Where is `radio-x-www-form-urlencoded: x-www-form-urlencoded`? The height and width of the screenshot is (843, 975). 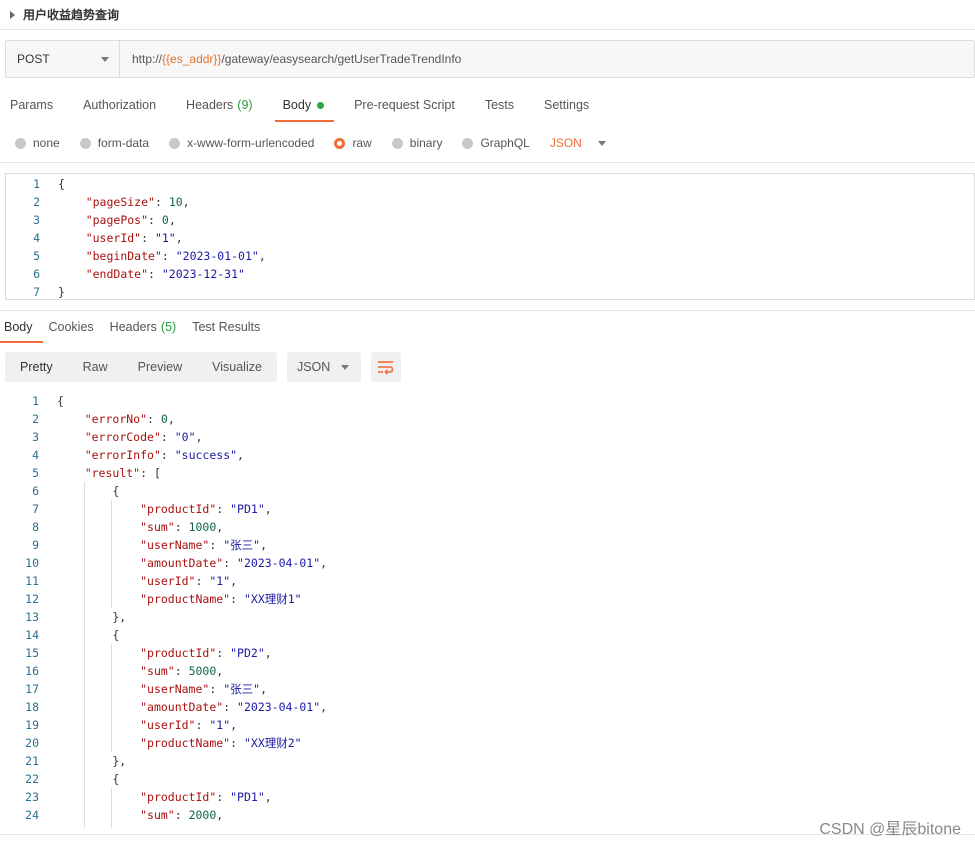 radio-x-www-form-urlencoded: x-www-form-urlencoded is located at coordinates (241, 143).